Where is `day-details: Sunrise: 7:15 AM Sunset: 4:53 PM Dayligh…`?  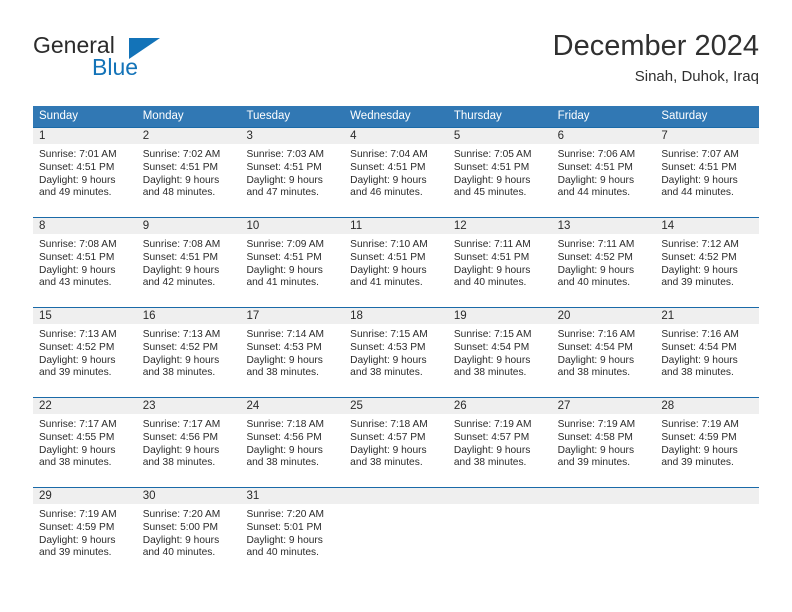 day-details: Sunrise: 7:15 AM Sunset: 4:53 PM Dayligh… is located at coordinates (396, 352).